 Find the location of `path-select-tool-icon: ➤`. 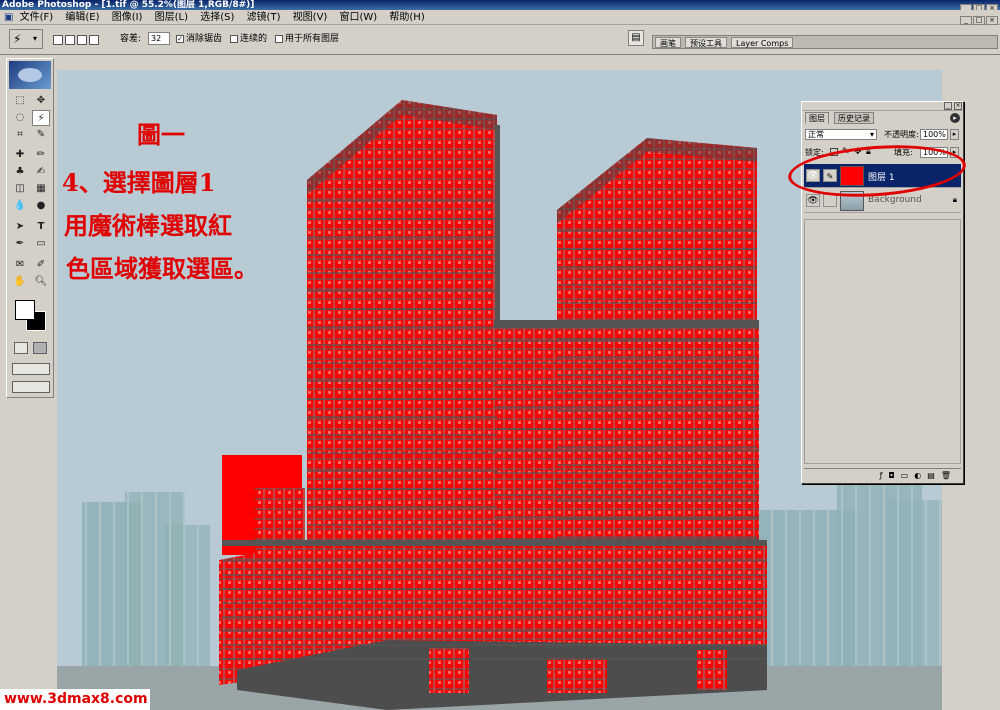

path-select-tool-icon: ➤ is located at coordinates (20, 227).